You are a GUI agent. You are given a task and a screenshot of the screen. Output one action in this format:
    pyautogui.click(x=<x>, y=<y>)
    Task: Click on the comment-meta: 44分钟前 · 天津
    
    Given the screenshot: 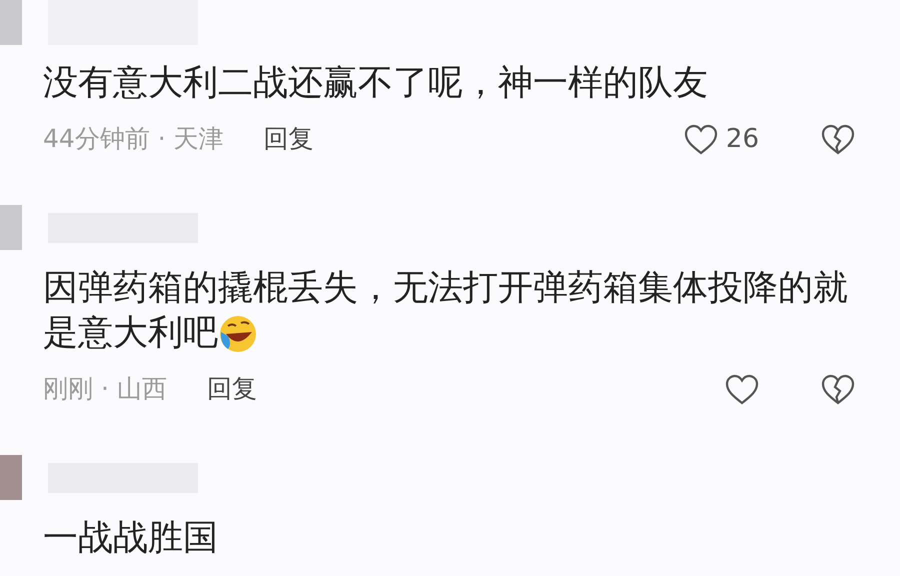 What is the action you would take?
    pyautogui.click(x=133, y=139)
    